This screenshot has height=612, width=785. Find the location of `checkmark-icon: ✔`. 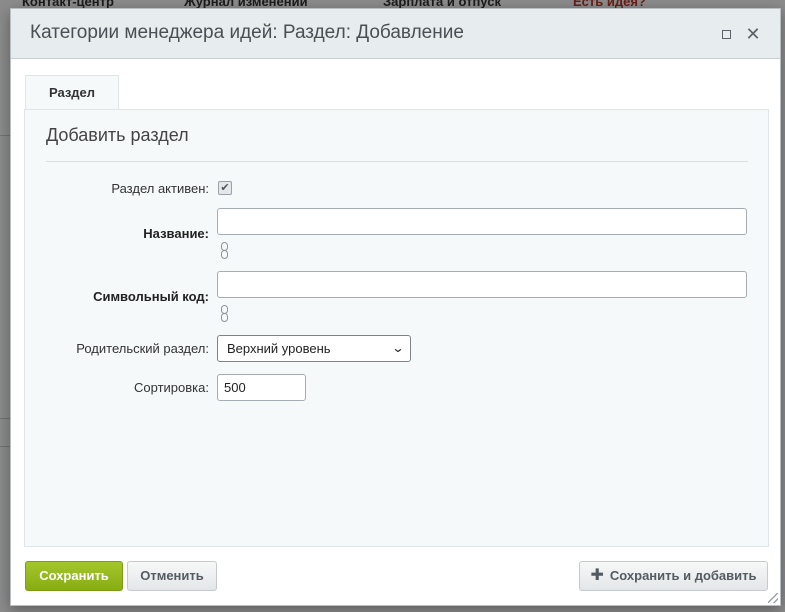

checkmark-icon: ✔ is located at coordinates (225, 187).